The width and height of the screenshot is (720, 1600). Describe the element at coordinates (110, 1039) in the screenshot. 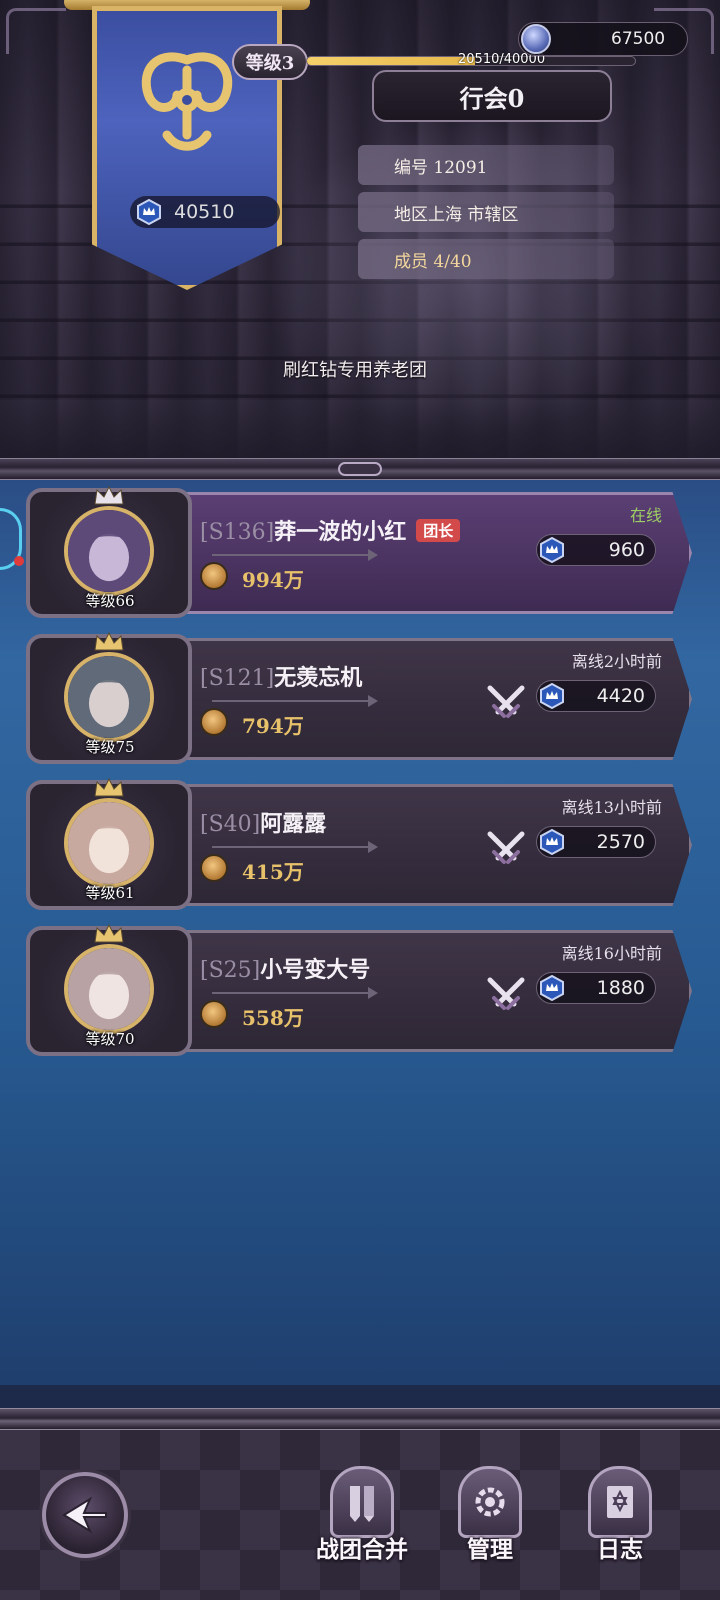

I see `member-level: 等级70` at that location.